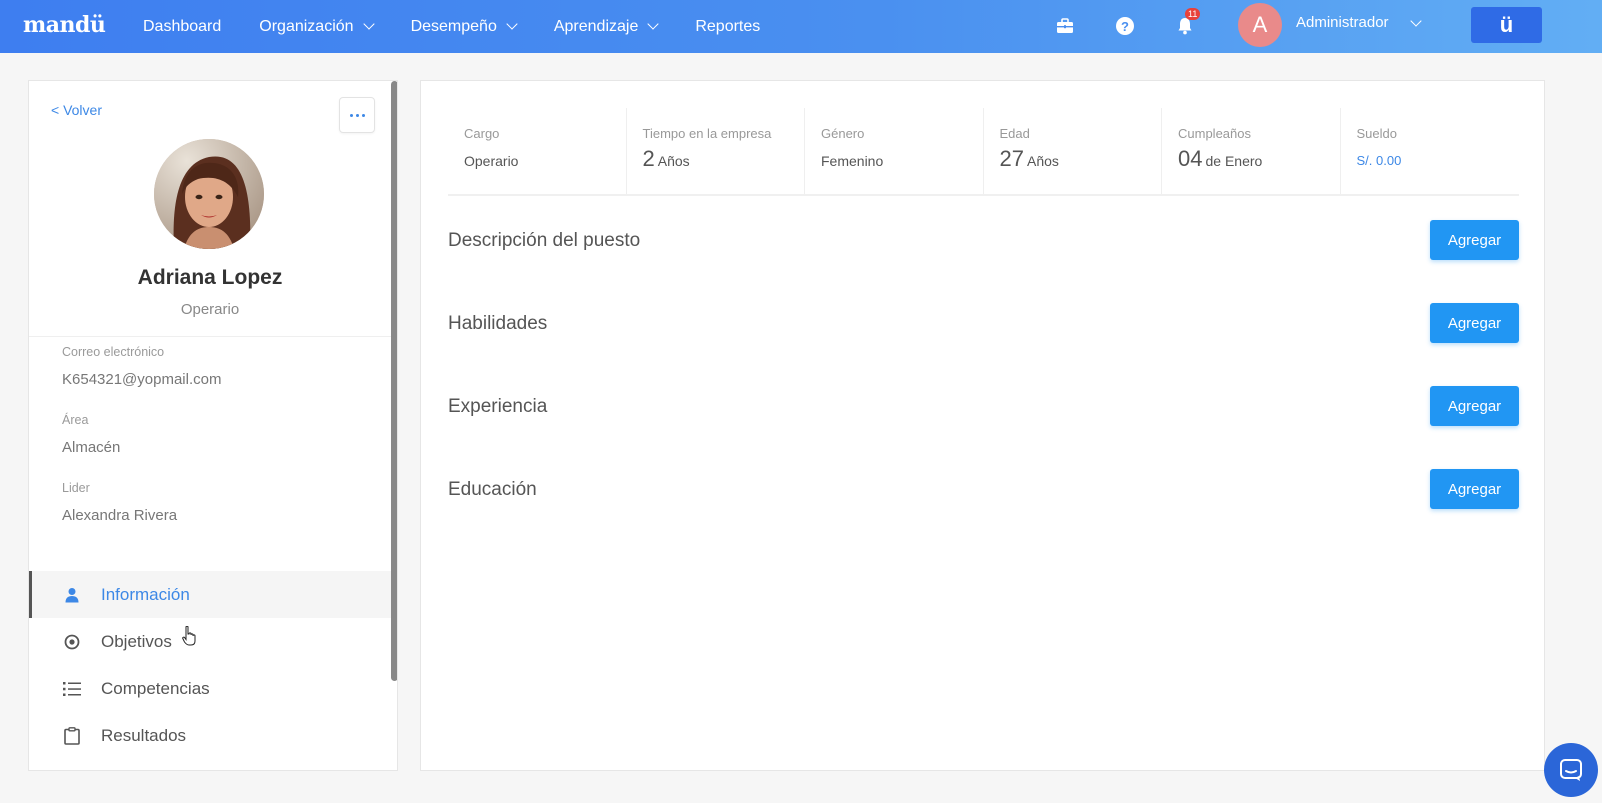  Describe the element at coordinates (1430, 151) in the screenshot. I see `stat-sueldo: Sueldo S/. 0.00` at that location.